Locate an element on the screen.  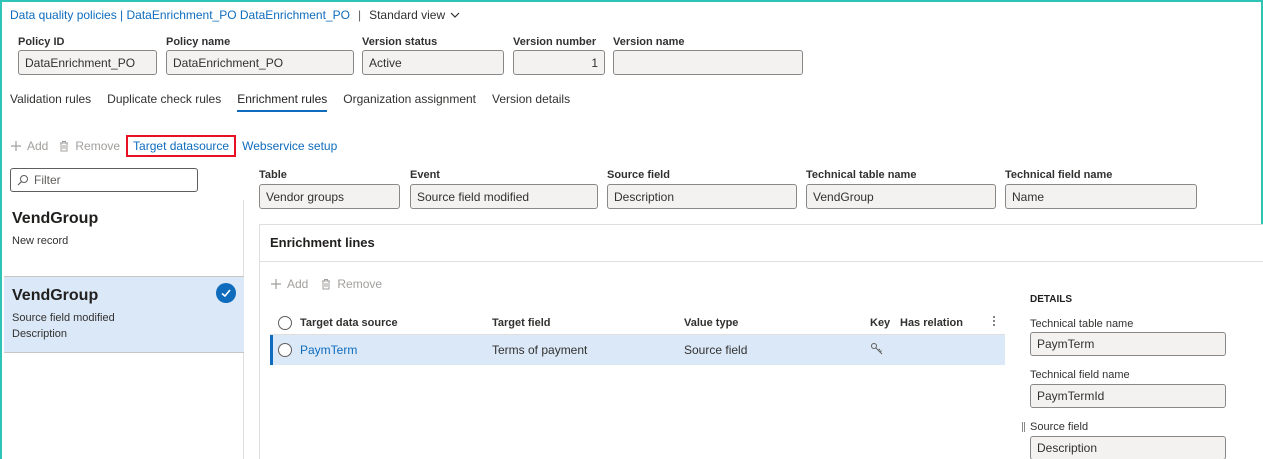
technical-field-name-label: Technical field name is located at coordinates (1059, 175).